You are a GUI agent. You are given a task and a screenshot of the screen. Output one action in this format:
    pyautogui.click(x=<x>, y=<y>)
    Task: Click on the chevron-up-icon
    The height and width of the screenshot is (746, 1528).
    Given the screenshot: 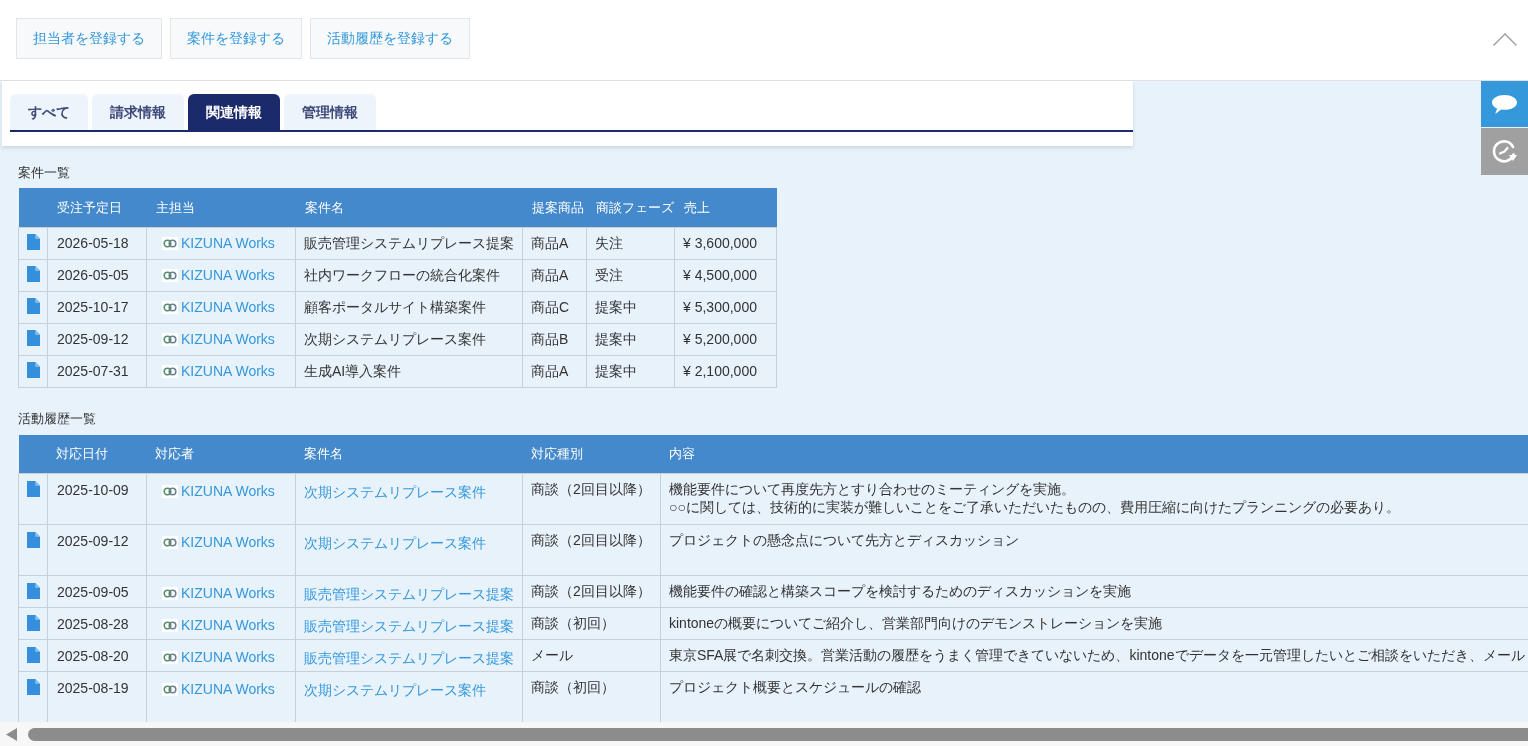 What is the action you would take?
    pyautogui.click(x=1505, y=39)
    